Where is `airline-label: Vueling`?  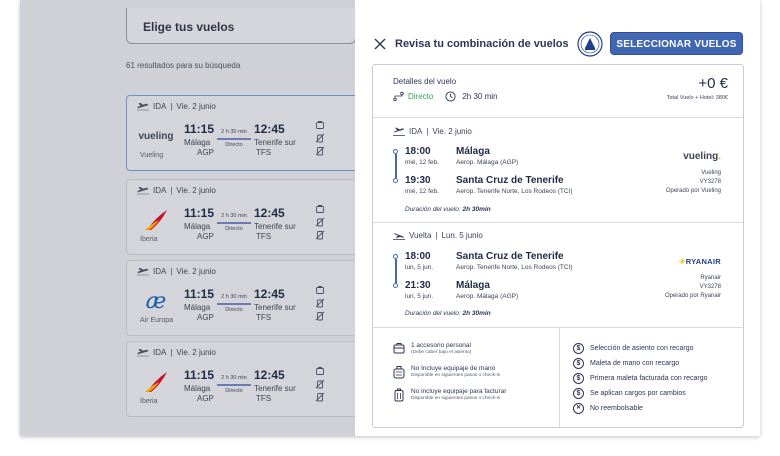 airline-label: Vueling is located at coordinates (152, 155).